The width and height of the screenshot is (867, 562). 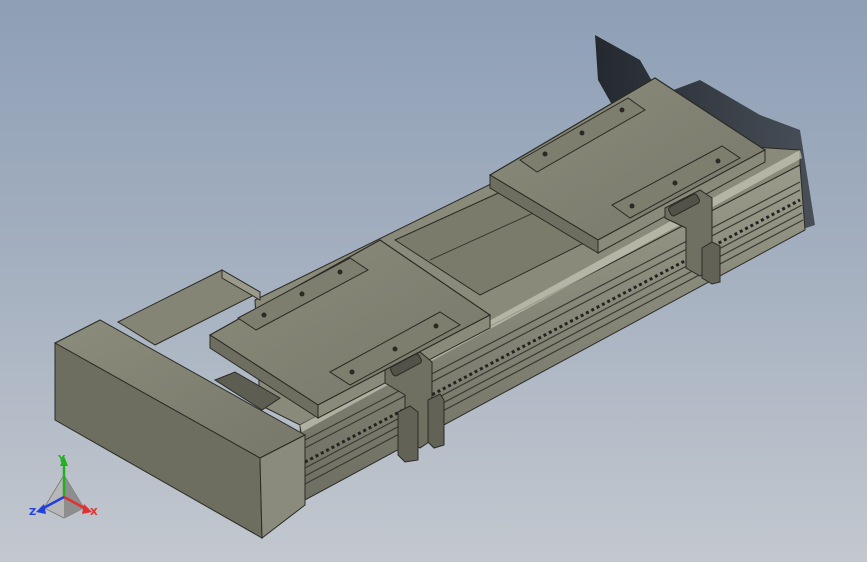 I want to click on y-axis-label: Y, so click(x=61, y=459).